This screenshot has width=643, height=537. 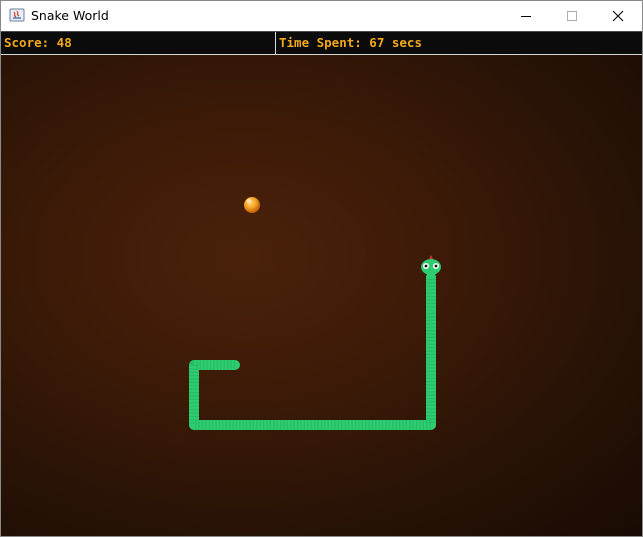 I want to click on score-bar: Score: 48 Time Spent: 67 secs, so click(x=321, y=43).